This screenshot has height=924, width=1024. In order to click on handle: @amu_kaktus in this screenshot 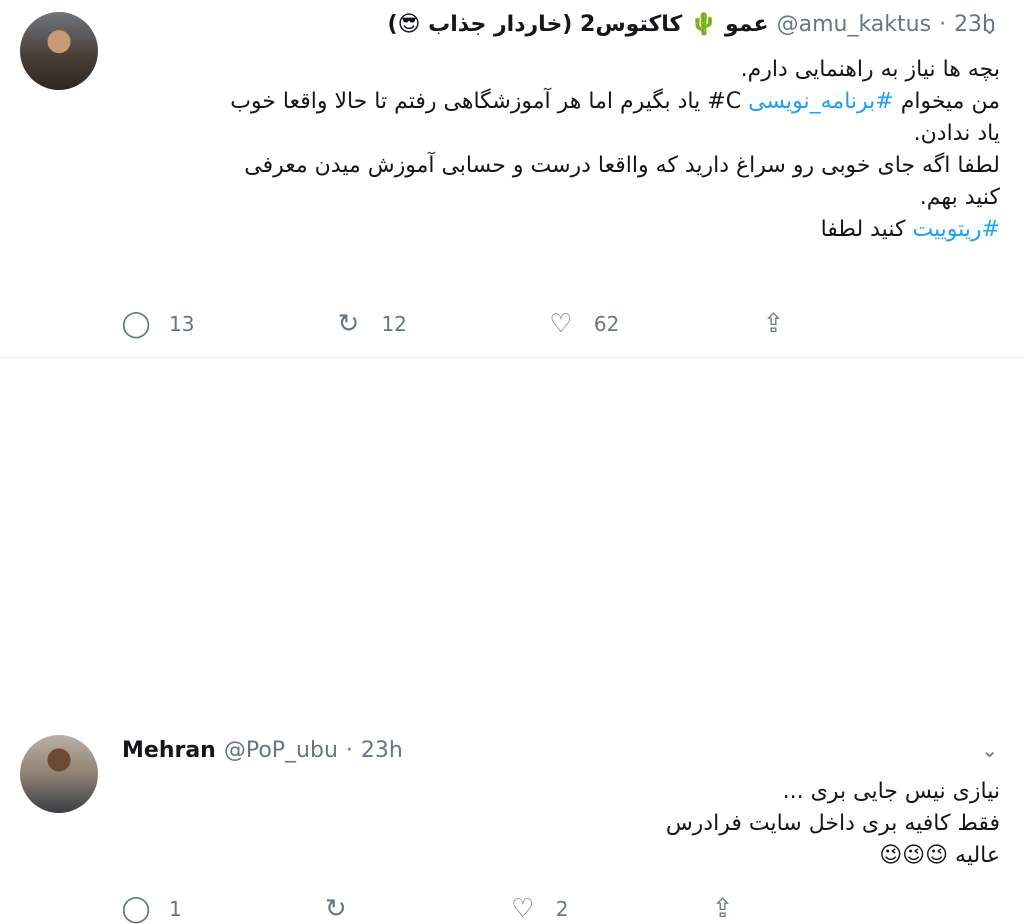, I will do `click(854, 24)`.